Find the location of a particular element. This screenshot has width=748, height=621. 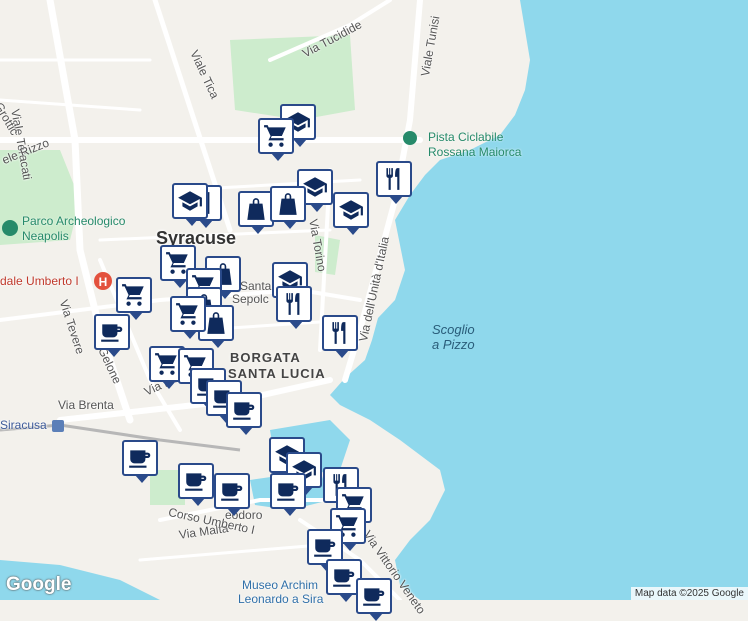

google-logo: Google is located at coordinates (39, 584).